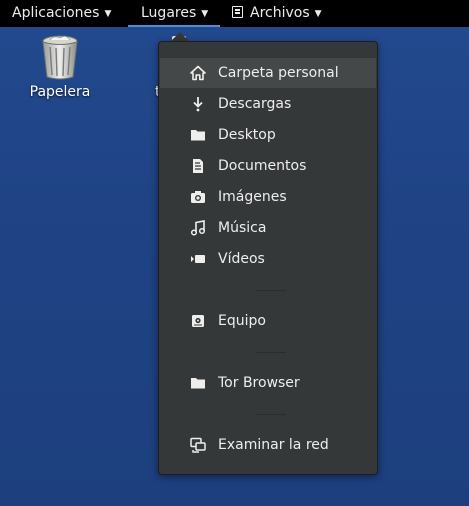 This screenshot has height=506, width=469. Describe the element at coordinates (198, 73) in the screenshot. I see `home-icon` at that location.